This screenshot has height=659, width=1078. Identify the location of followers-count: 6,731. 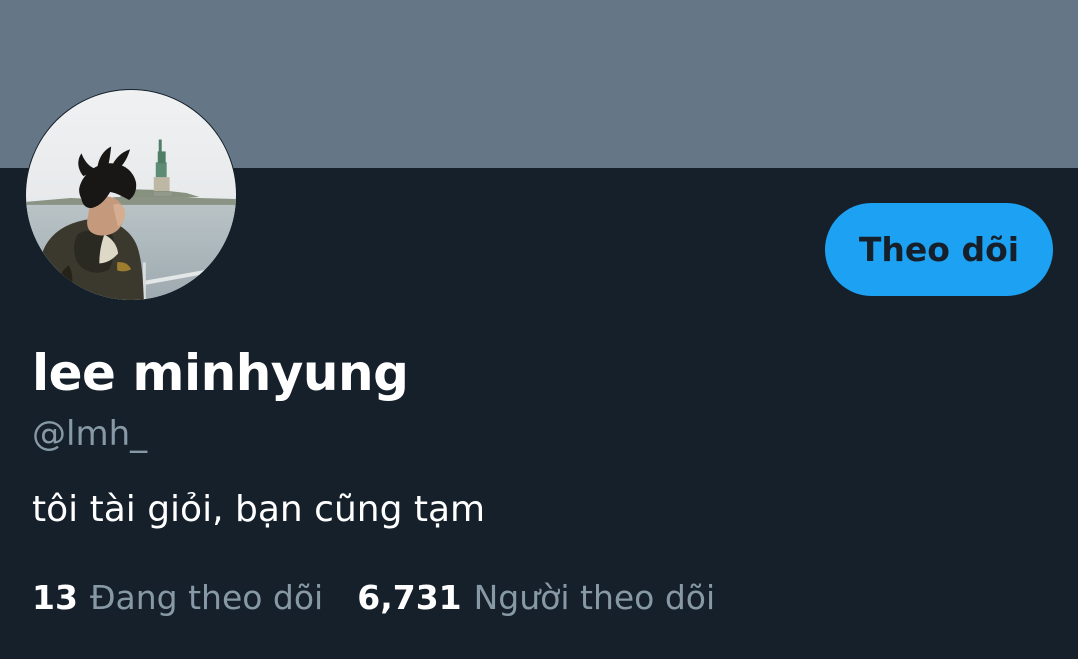
(409, 597).